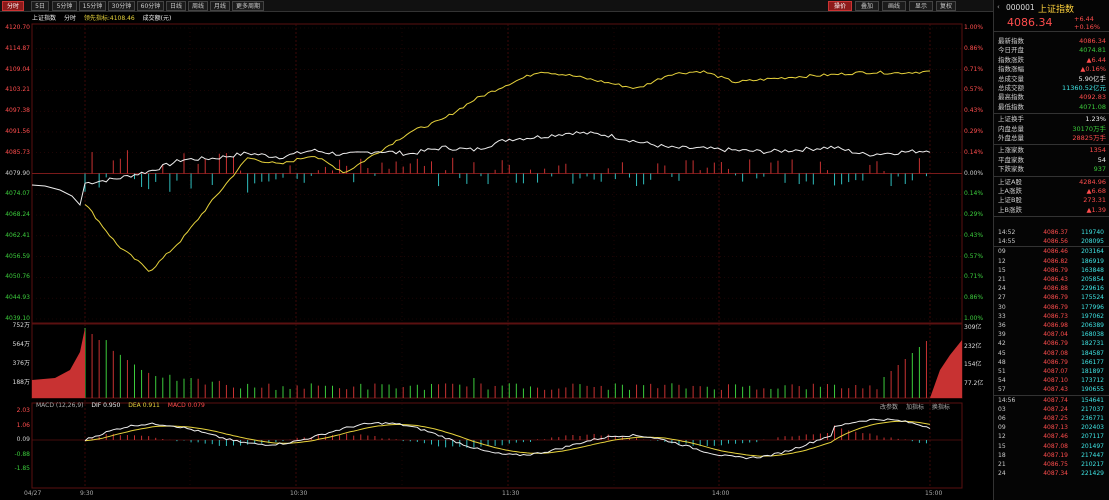  What do you see at coordinates (1052, 41) in the screenshot?
I see `stat-row: 最新指数 4086.34` at bounding box center [1052, 41].